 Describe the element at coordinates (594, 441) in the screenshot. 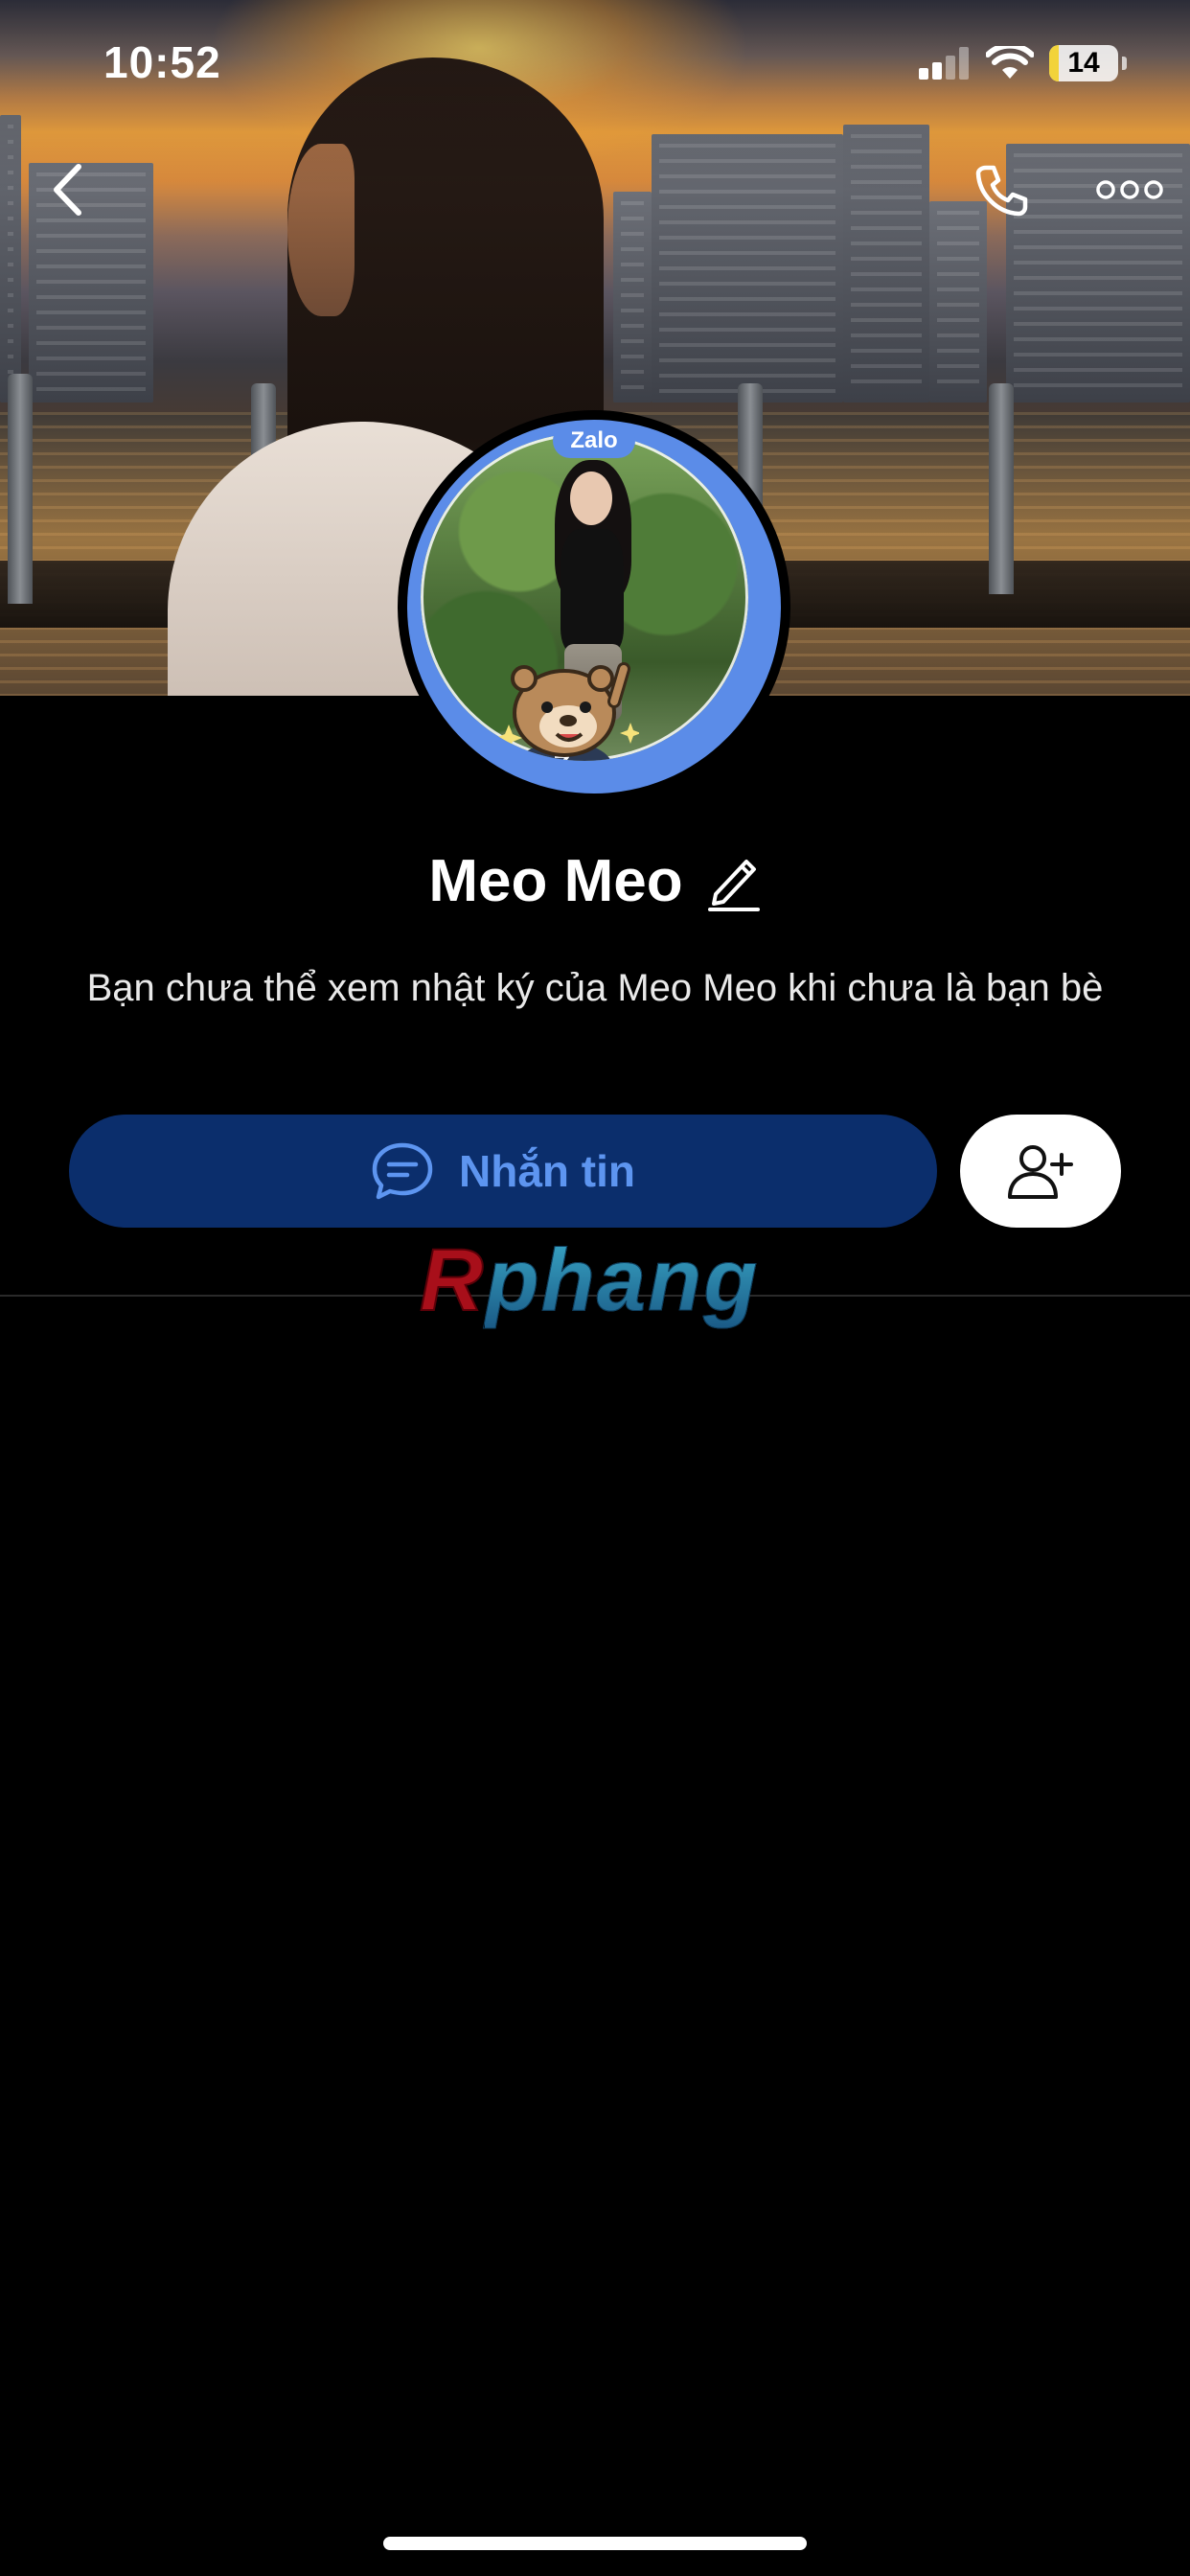

I see `zalo-badge: Zalo` at that location.